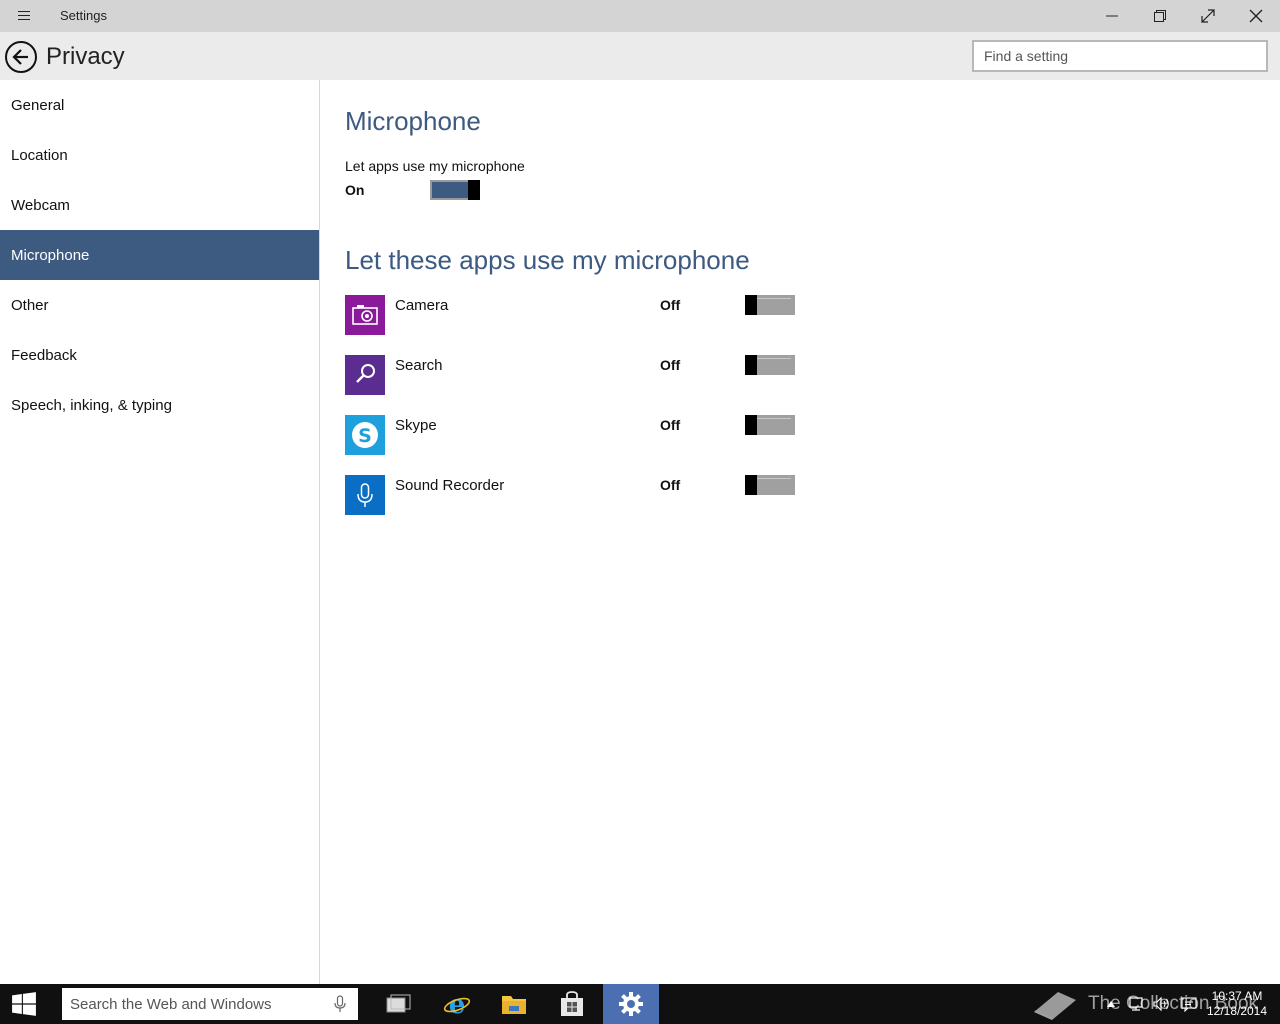 Image resolution: width=1280 pixels, height=1024 pixels. I want to click on master-microphone-toggle, so click(455, 190).